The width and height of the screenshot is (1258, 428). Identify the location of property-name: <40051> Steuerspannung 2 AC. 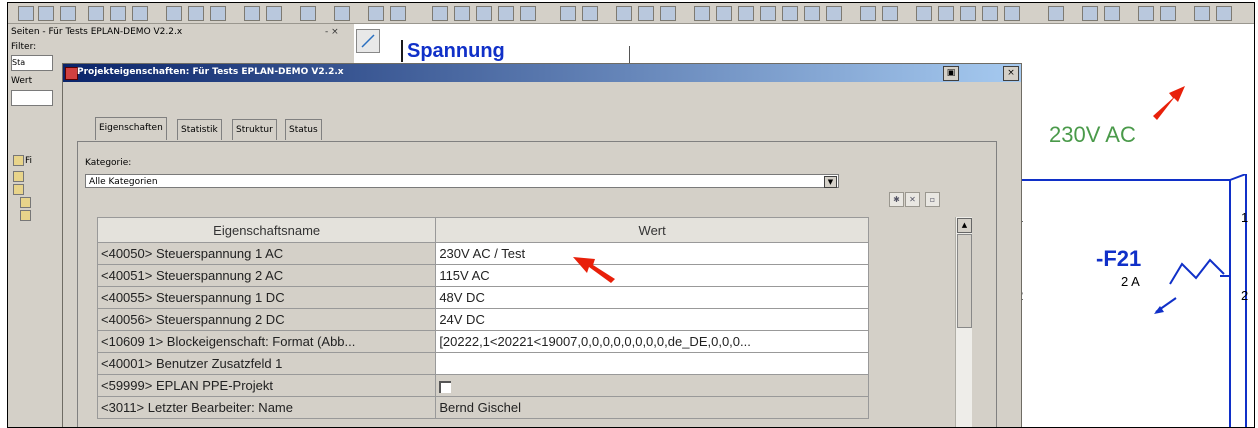
(266, 275).